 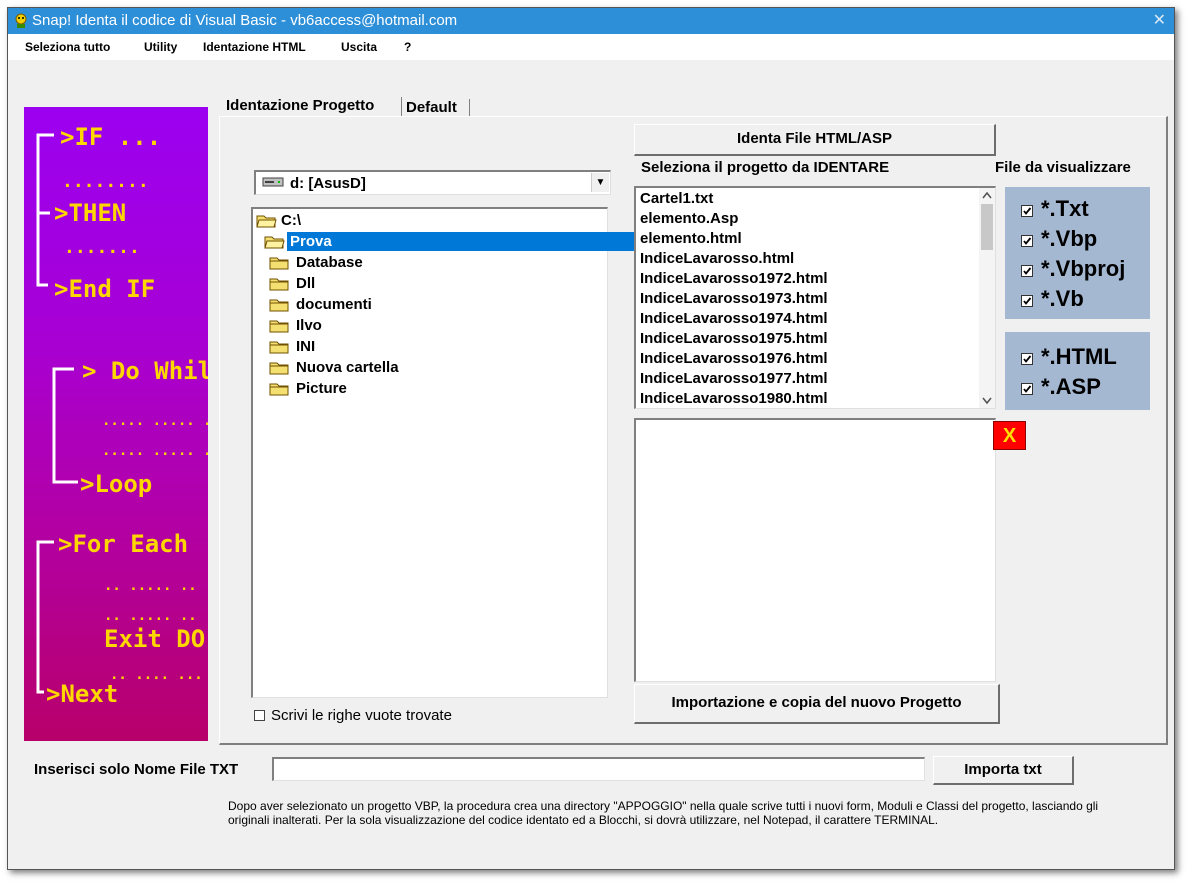 What do you see at coordinates (1077, 253) in the screenshot?
I see `filter-group-source: *.Txt *.Vbp *.Vbproj *.Vb` at bounding box center [1077, 253].